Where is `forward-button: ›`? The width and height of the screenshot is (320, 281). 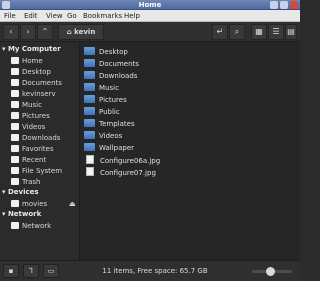 forward-button: › is located at coordinates (28, 32).